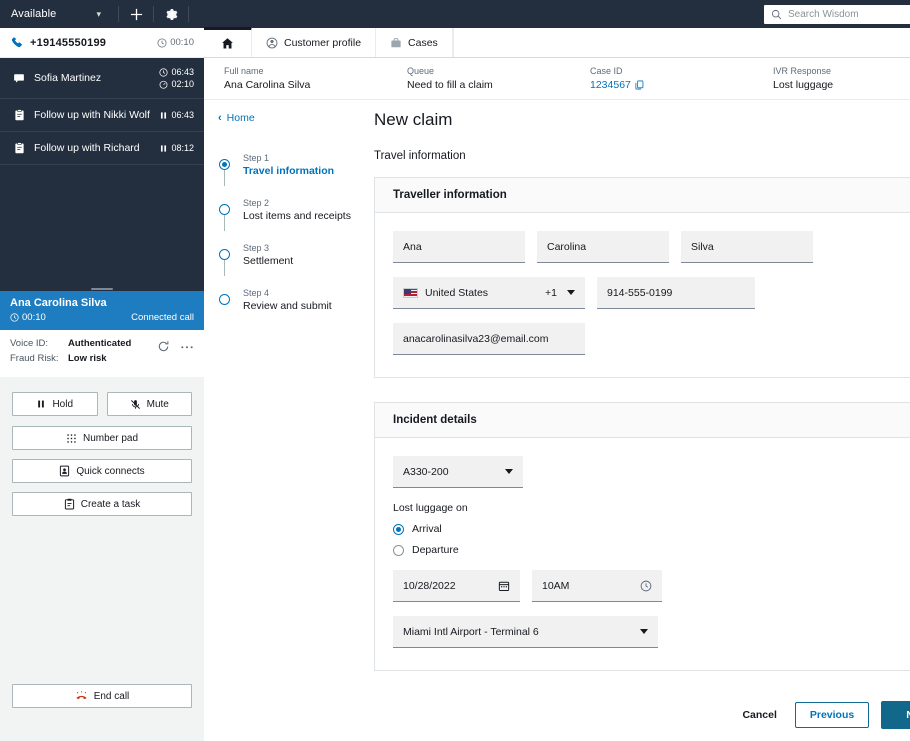  Describe the element at coordinates (256, 203) in the screenshot. I see `step-number: Step 2` at that location.